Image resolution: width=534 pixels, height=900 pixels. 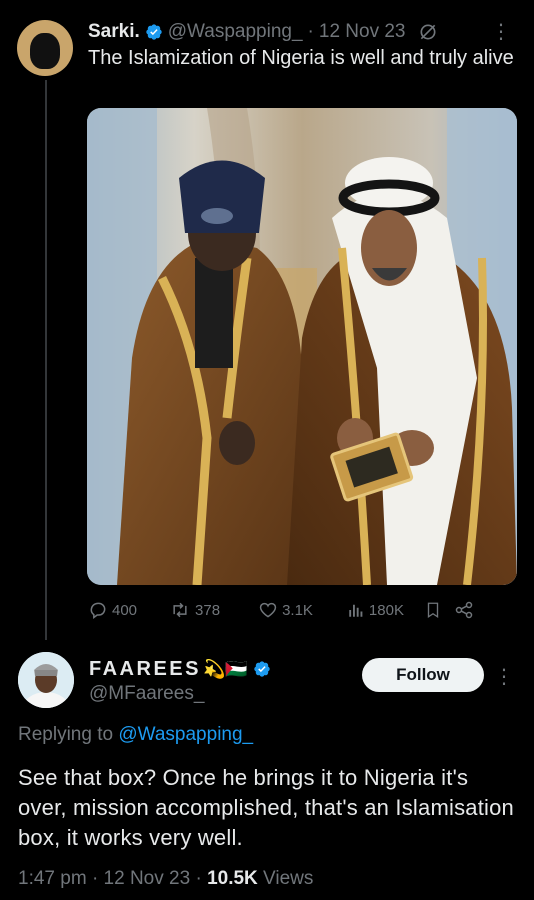 I want to click on analytics-icon, so click(x=356, y=610).